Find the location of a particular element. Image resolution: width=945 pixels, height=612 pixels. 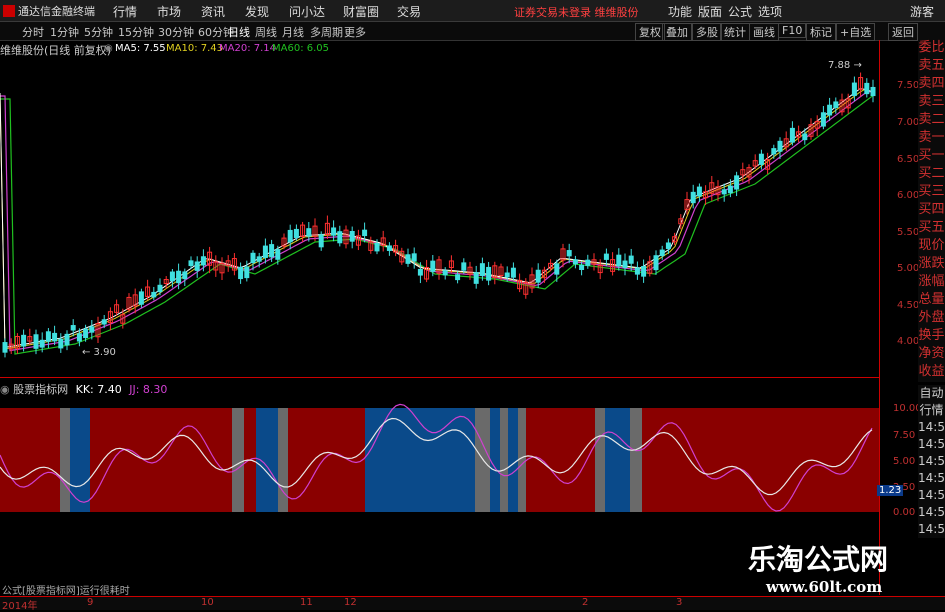

menu-item-trade: 交易 is located at coordinates (409, 11).